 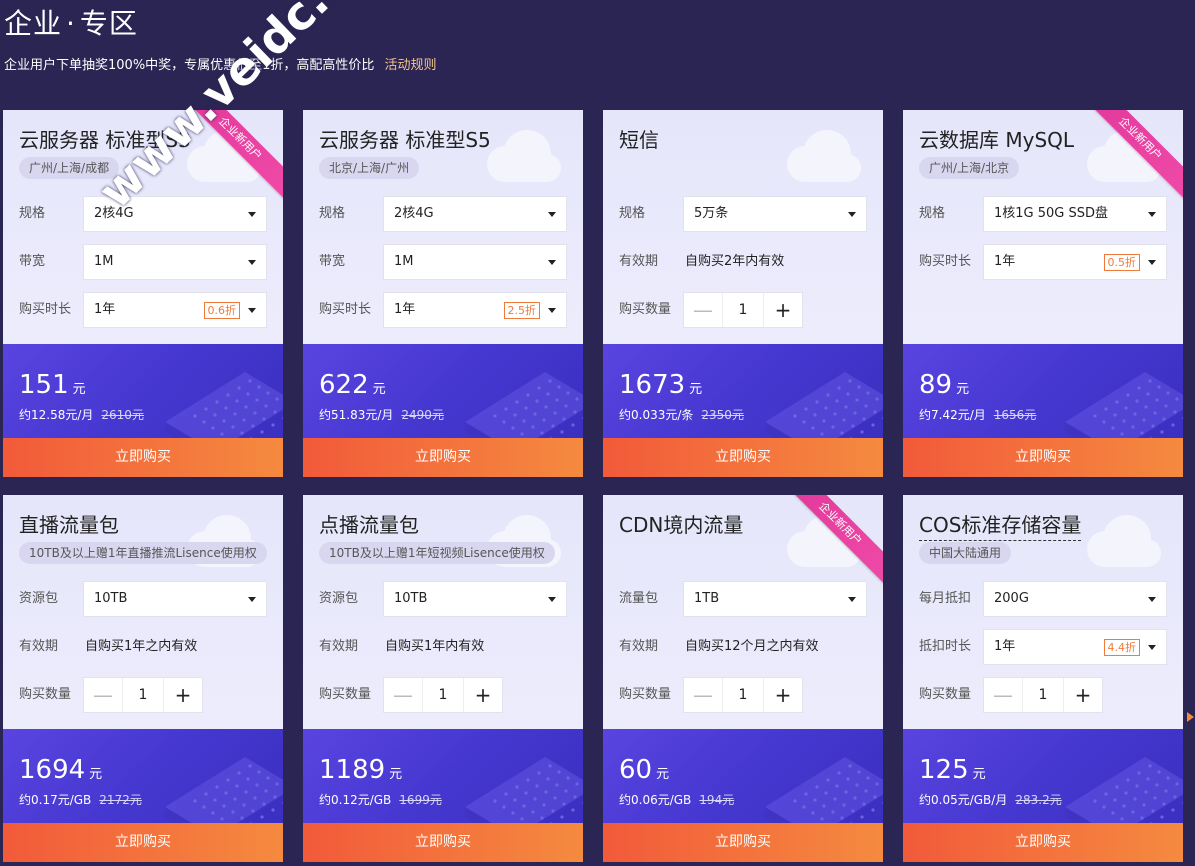 I want to click on unit-price-line: 约12.58元/月 2610元, so click(x=81, y=414).